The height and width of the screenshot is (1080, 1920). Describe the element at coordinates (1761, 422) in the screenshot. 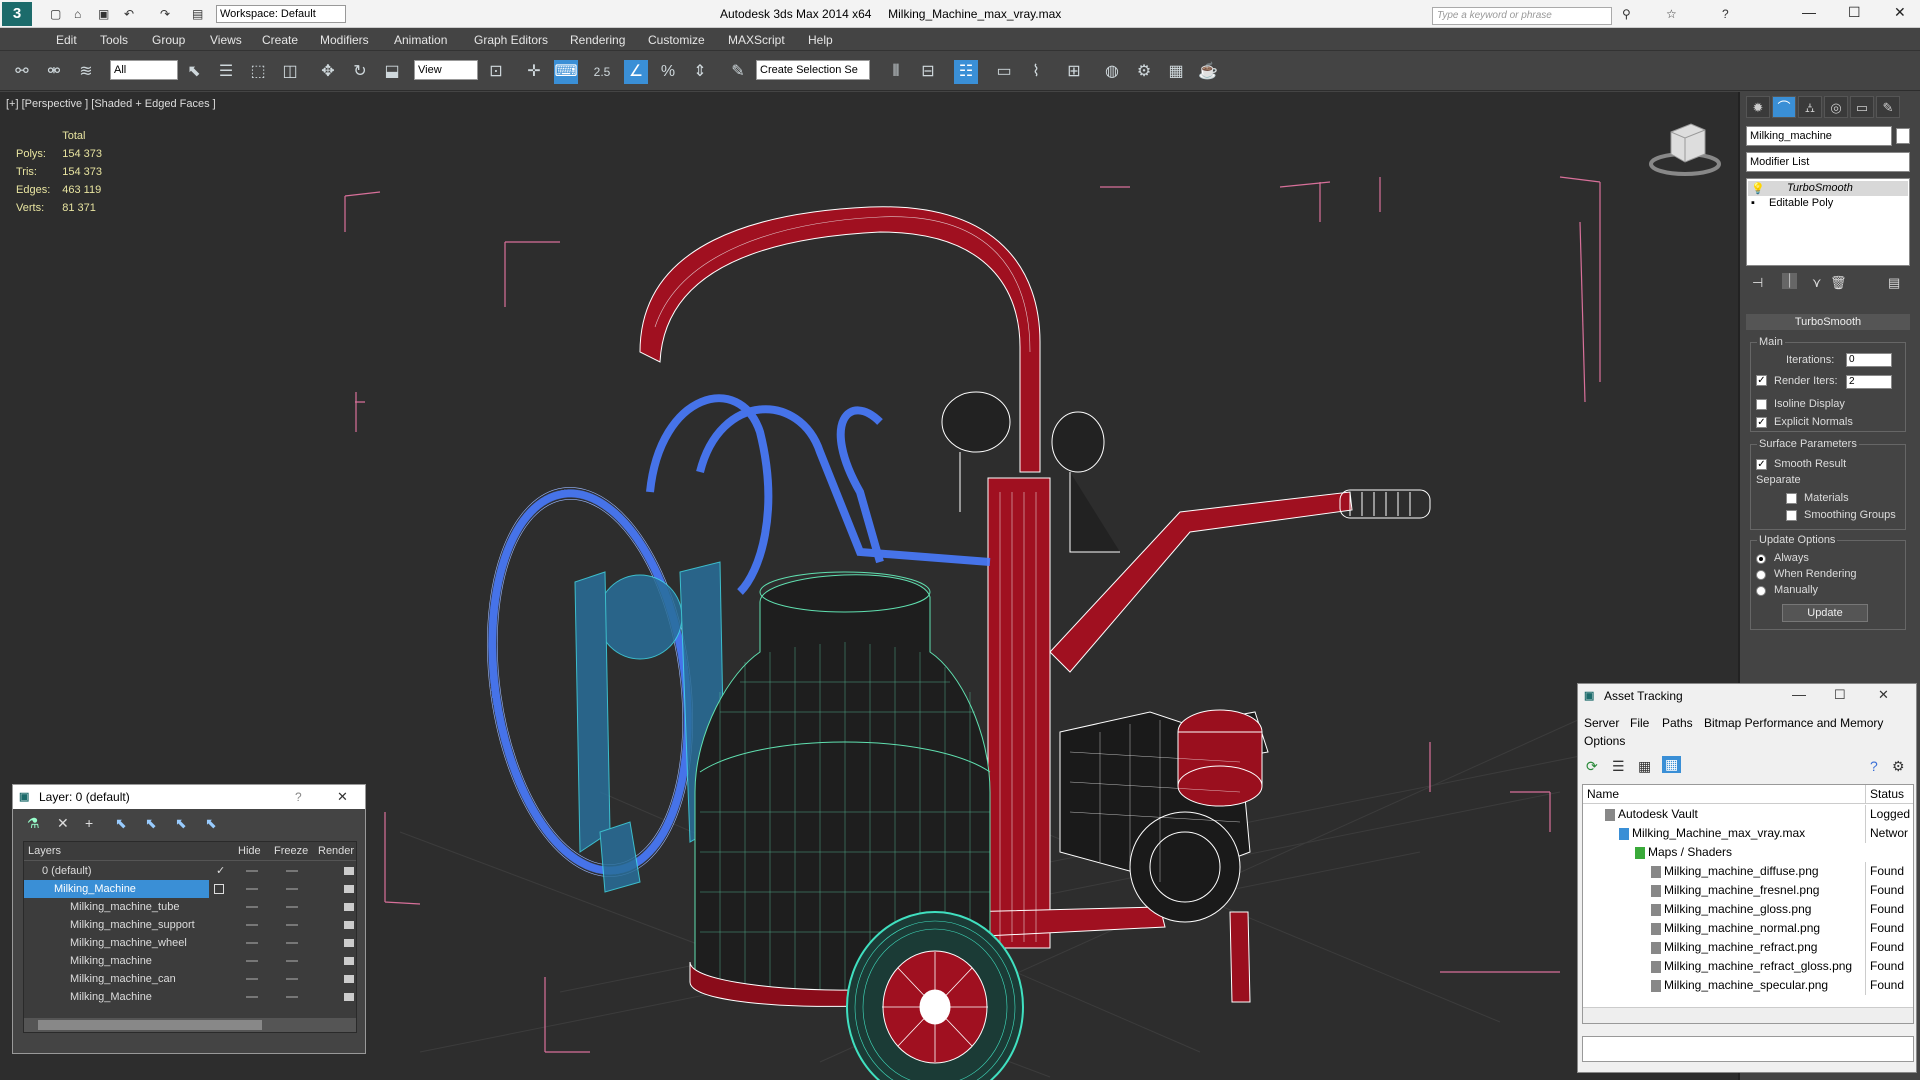

I see `explicit-normals-checkbox: ✓` at that location.